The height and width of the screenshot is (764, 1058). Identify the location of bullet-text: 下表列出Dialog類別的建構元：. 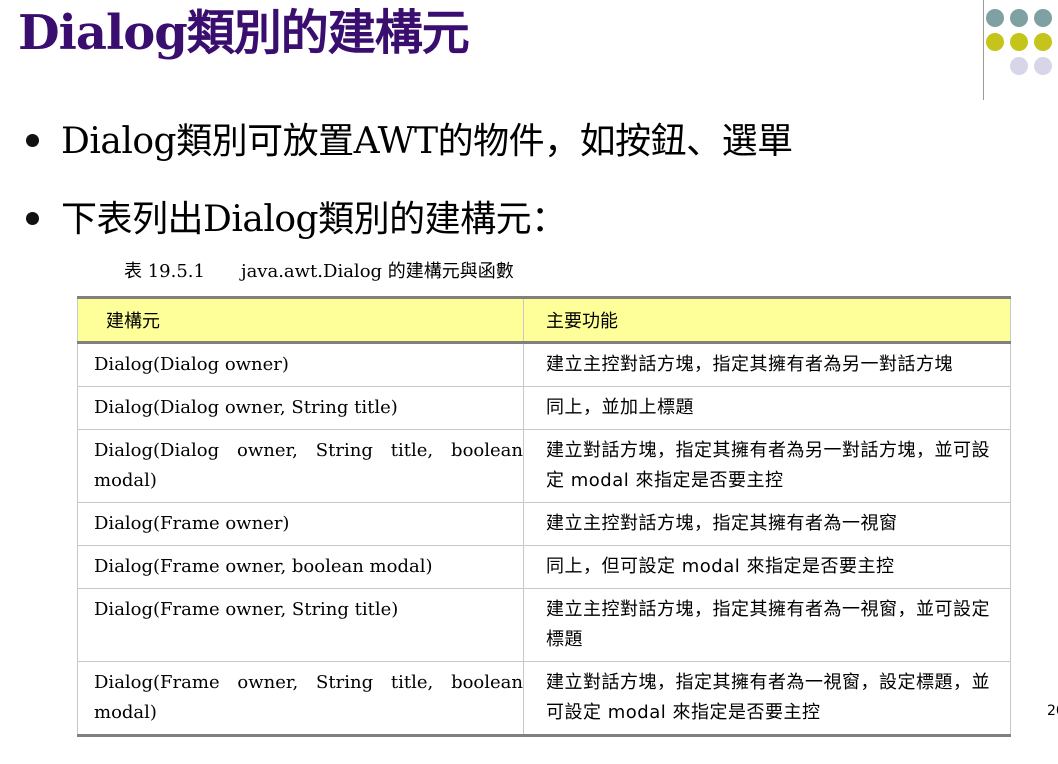
(314, 219).